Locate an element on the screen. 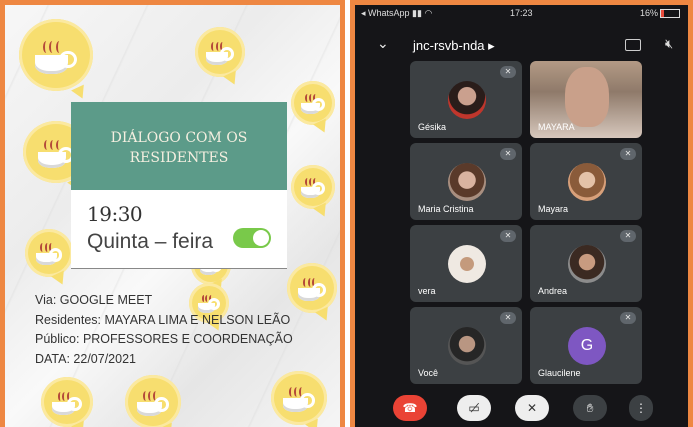  poster-title-line1: DIÁLOGO COM OS is located at coordinates (179, 138).